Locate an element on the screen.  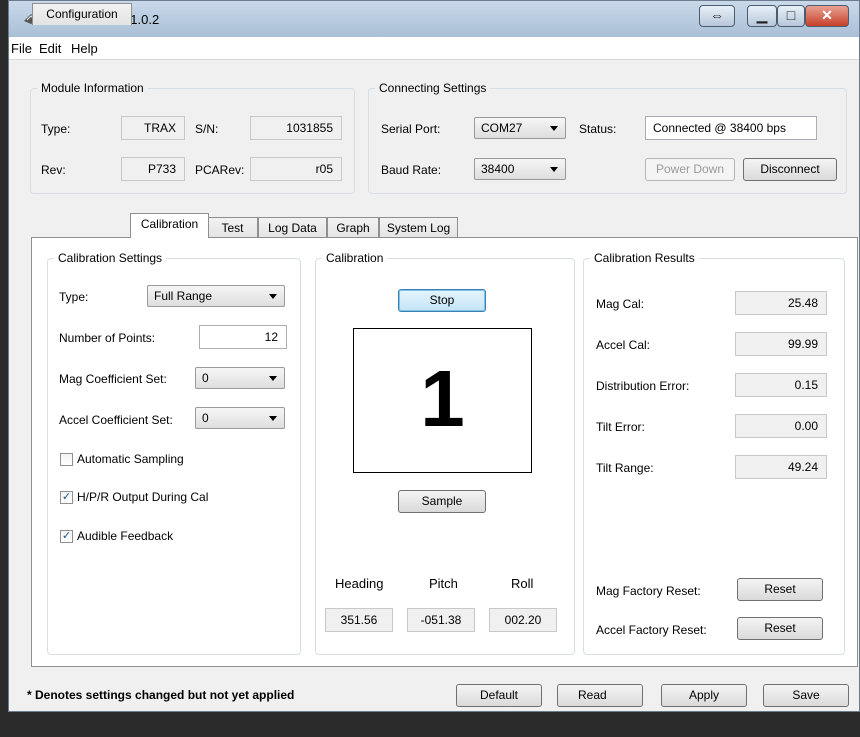
baud-rate-label: Baud Rate: is located at coordinates (411, 170).